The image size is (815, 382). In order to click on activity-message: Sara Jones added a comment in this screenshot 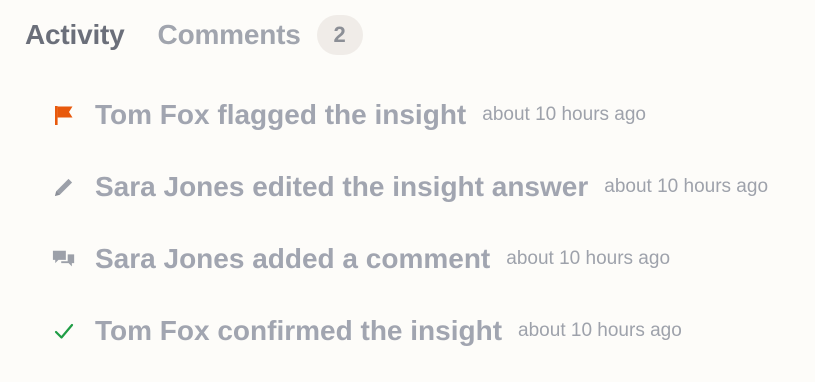, I will do `click(293, 258)`.